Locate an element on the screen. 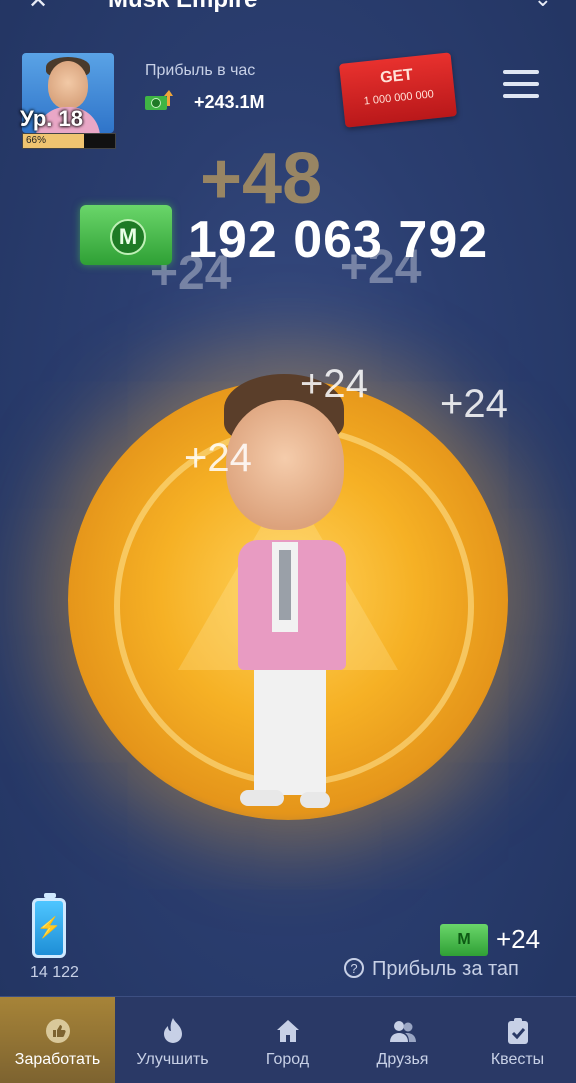 The image size is (576, 1083). nav-upgrade: Улучшить is located at coordinates (172, 1040).